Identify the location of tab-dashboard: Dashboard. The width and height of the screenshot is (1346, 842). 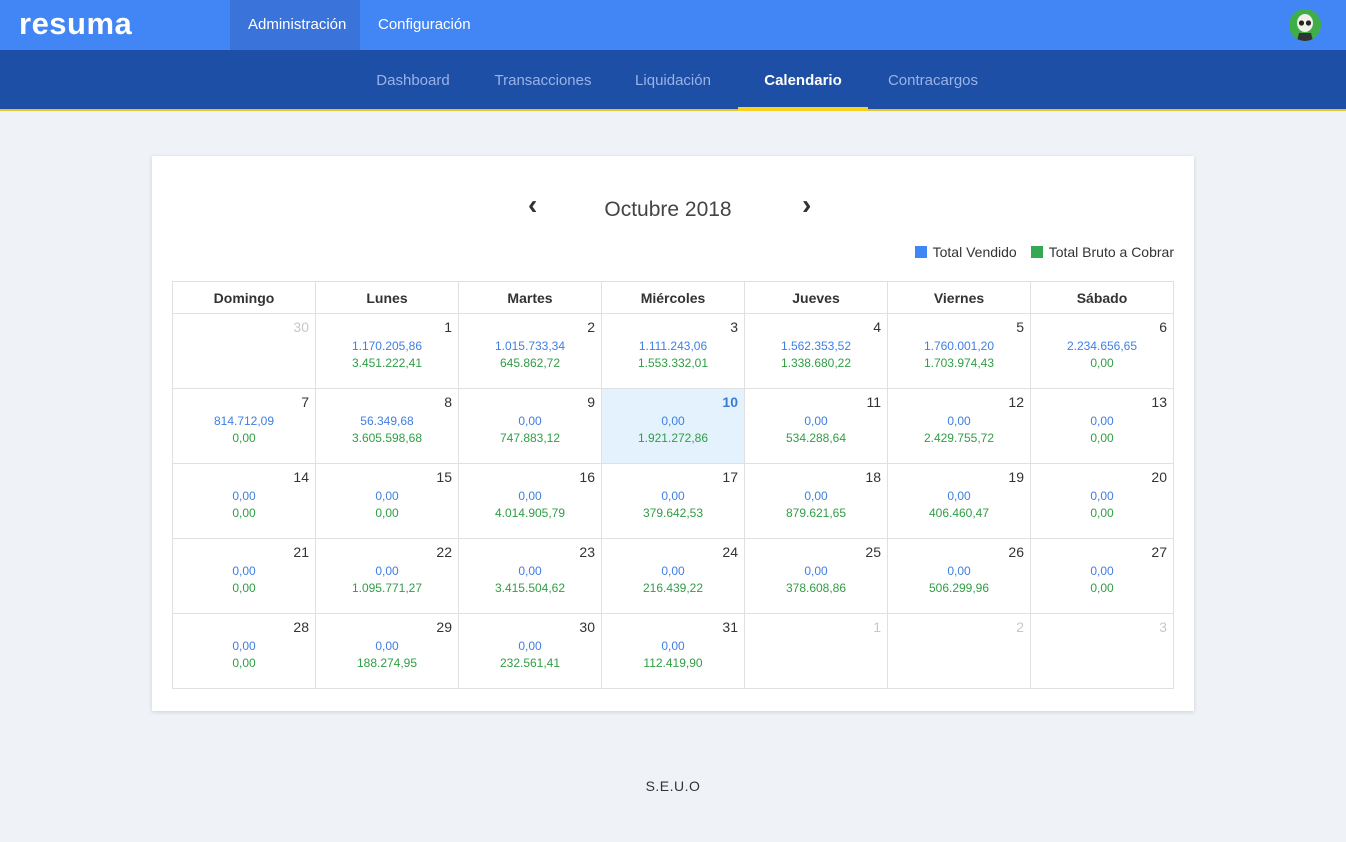
(413, 79).